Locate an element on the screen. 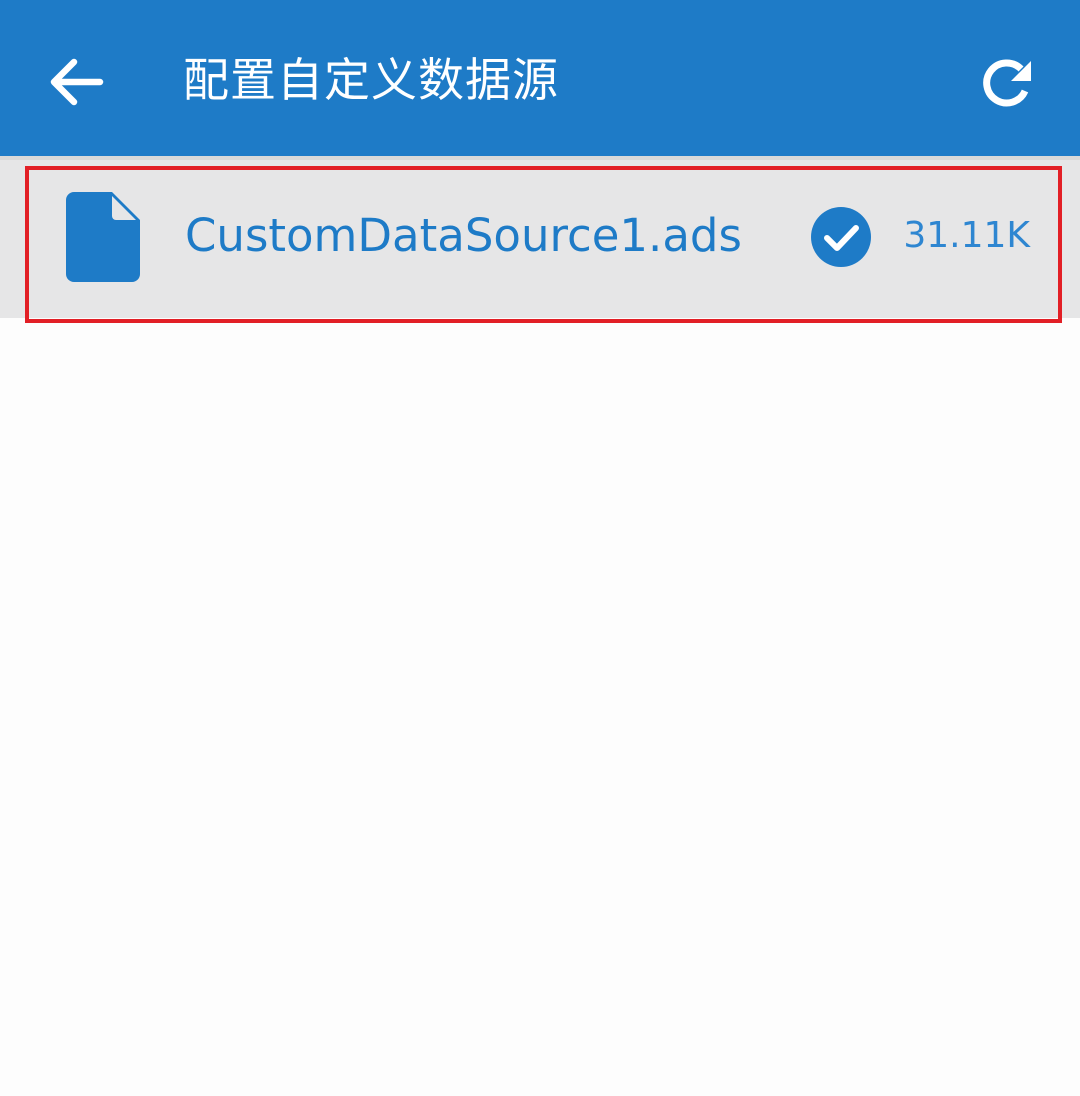 The width and height of the screenshot is (1080, 1096). page-title: 配置自定义数据源 is located at coordinates (371, 80).